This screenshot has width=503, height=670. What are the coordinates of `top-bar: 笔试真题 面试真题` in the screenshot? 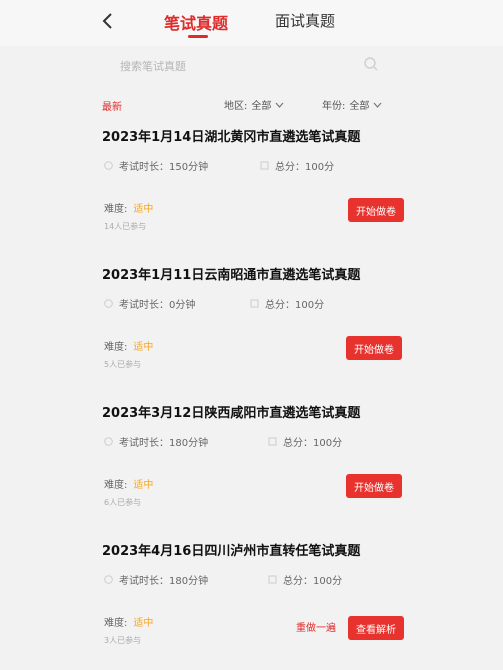 It's located at (251, 23).